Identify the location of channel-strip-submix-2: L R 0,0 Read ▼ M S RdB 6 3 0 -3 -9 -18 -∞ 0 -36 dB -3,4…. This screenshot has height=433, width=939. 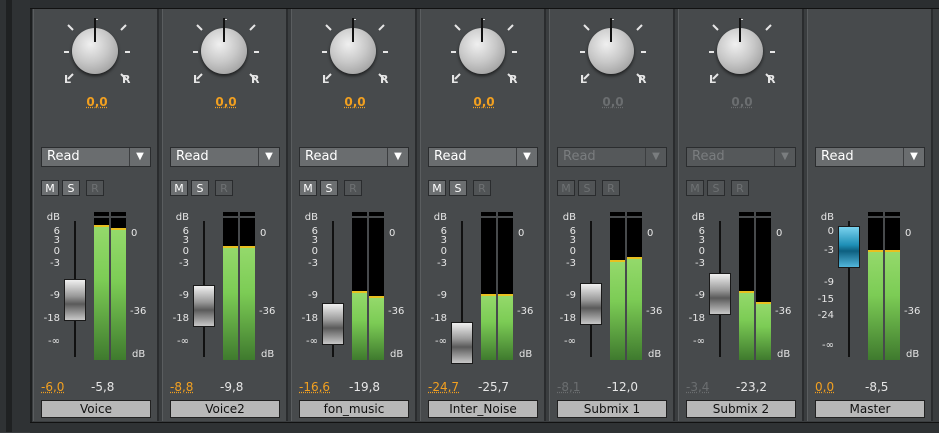
(741, 215).